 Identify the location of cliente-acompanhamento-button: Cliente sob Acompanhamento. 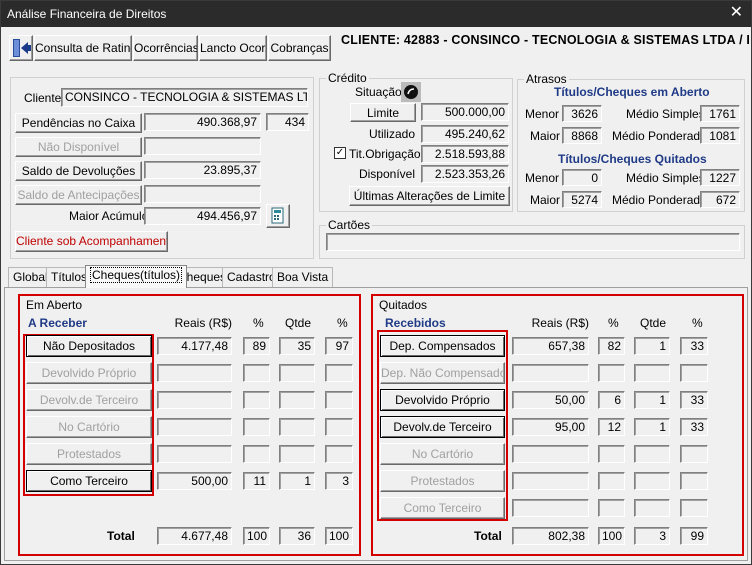
(91, 241).